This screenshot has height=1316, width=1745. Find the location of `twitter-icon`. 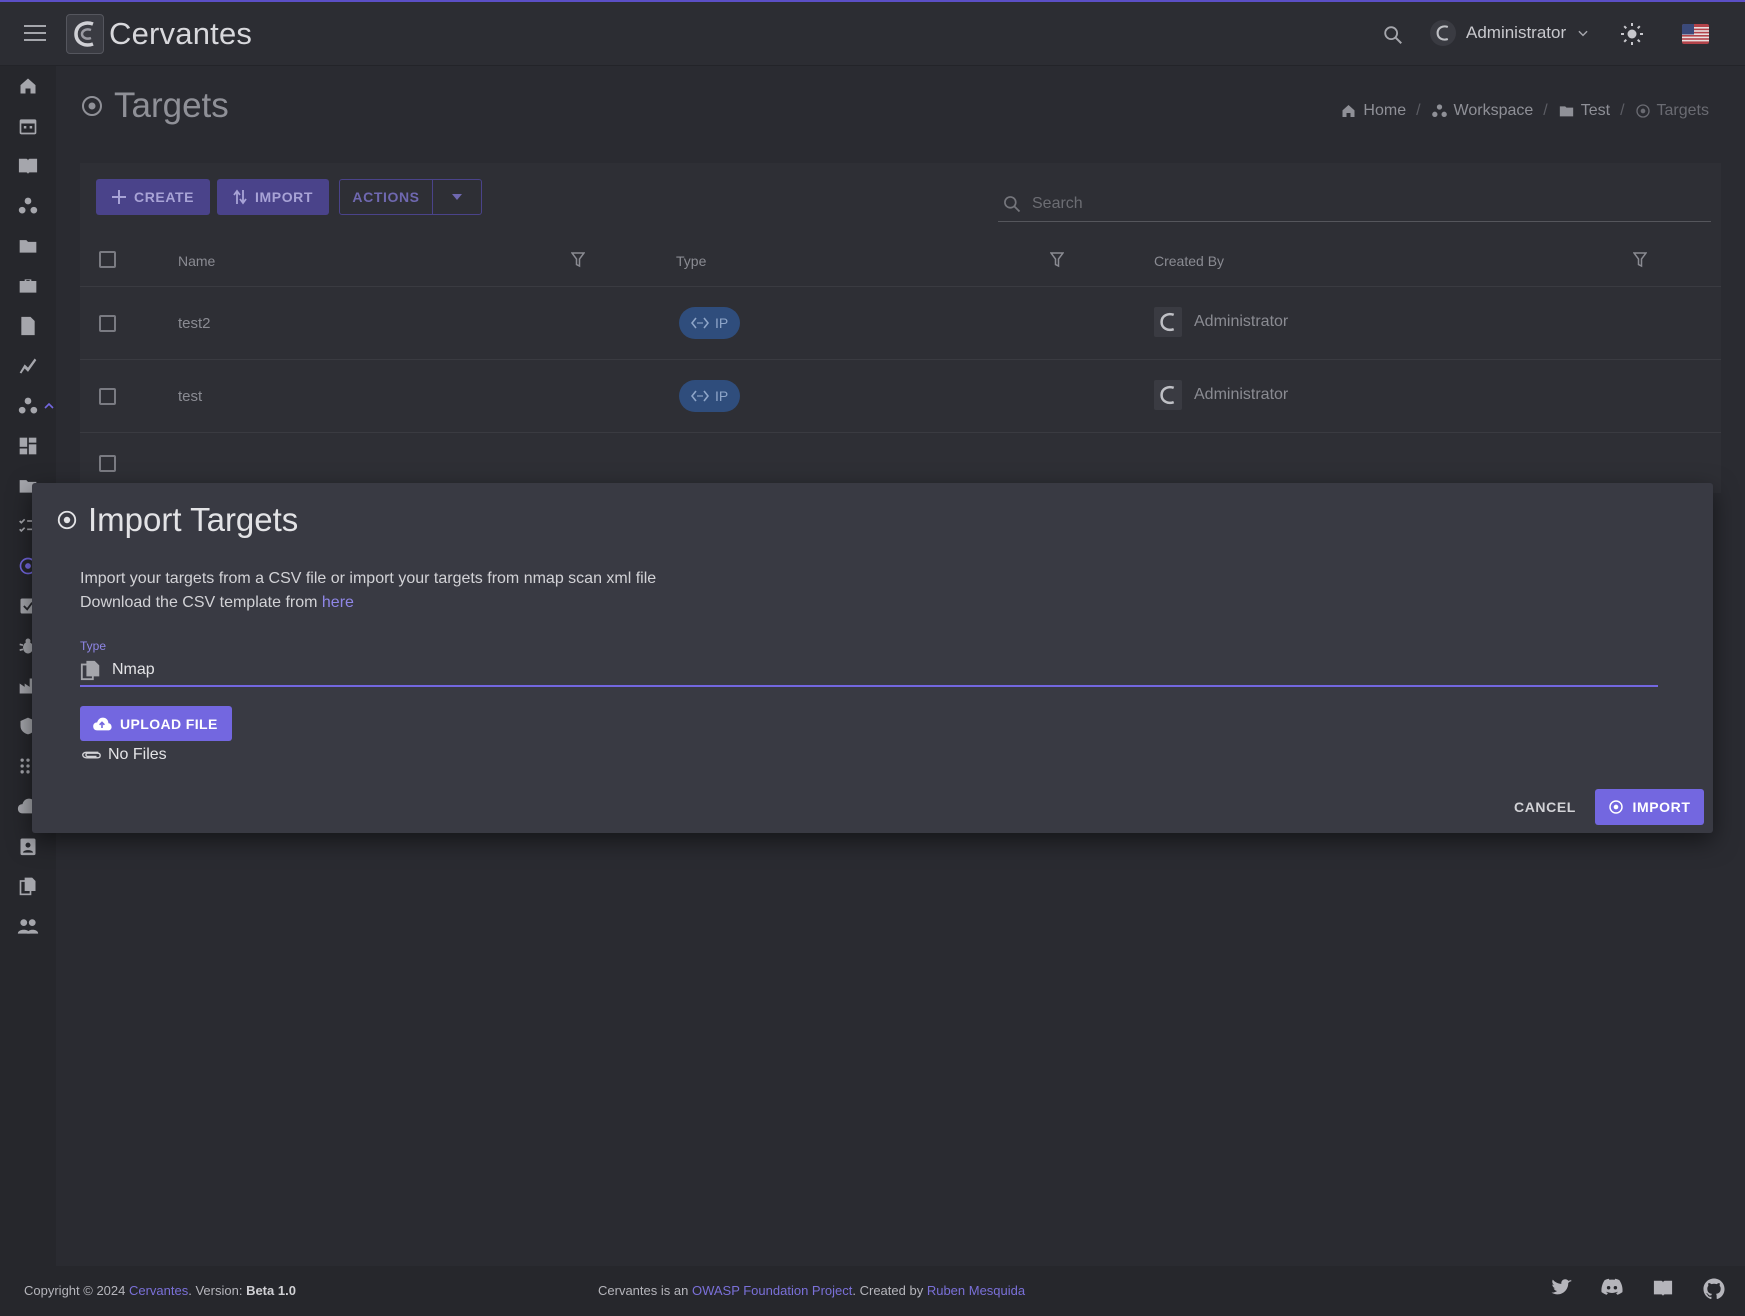

twitter-icon is located at coordinates (1562, 1289).